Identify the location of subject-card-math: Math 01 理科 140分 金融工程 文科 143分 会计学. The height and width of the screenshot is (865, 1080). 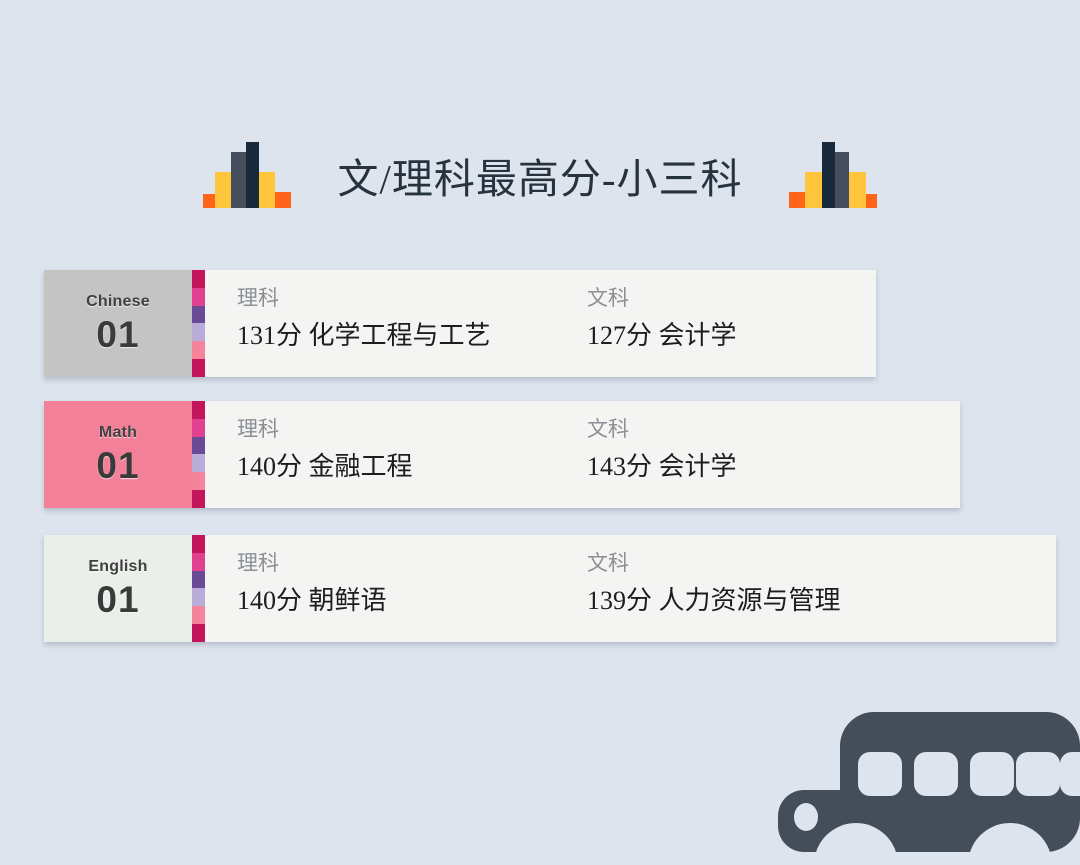
(502, 454).